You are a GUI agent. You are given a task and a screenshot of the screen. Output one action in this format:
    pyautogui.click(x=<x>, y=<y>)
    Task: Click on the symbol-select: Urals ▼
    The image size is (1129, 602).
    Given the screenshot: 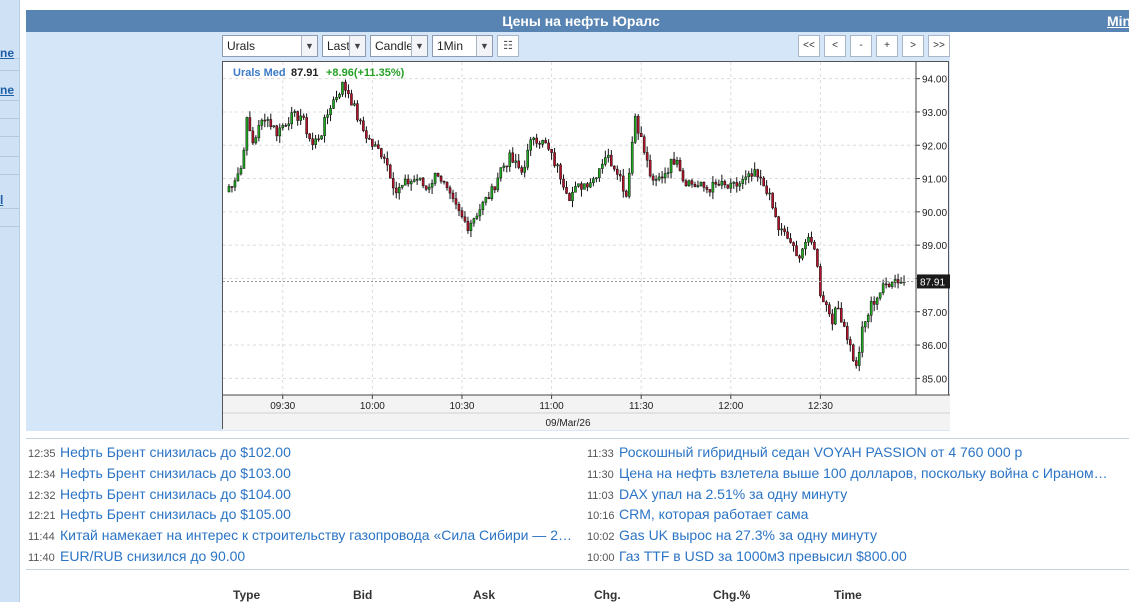 What is the action you would take?
    pyautogui.click(x=270, y=46)
    